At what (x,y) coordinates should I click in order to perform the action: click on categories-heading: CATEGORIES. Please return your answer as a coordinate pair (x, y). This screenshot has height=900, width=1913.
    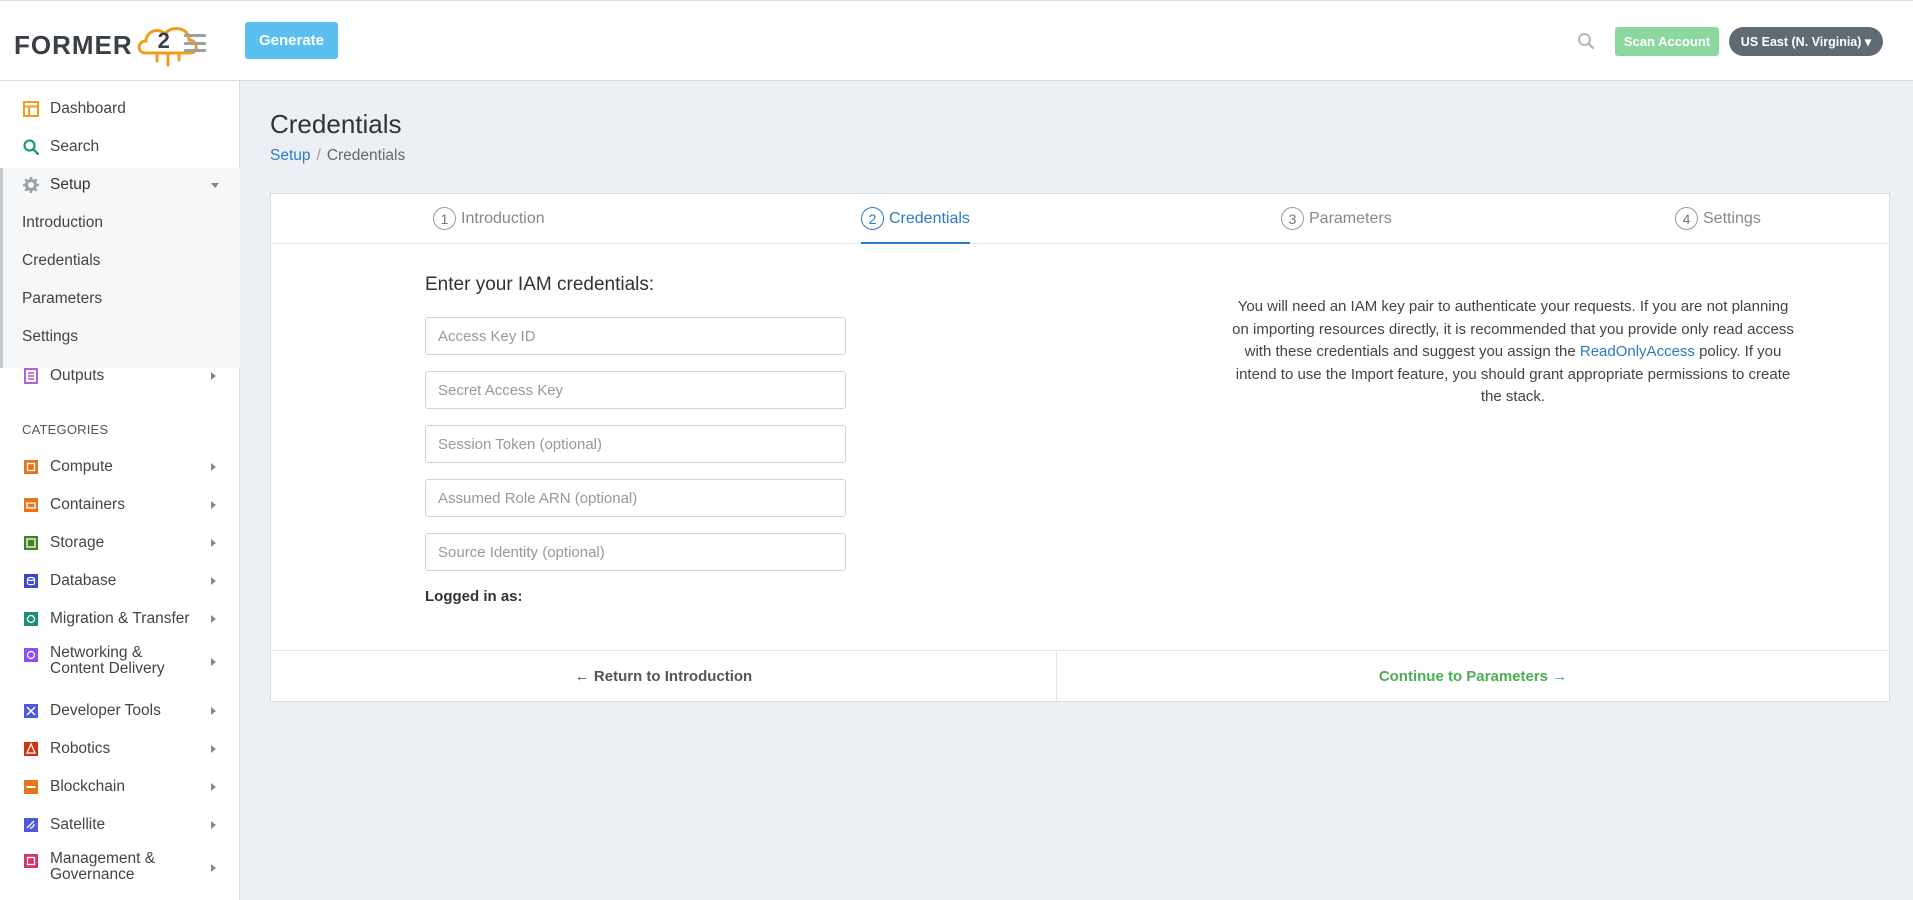
    Looking at the image, I should click on (65, 429).